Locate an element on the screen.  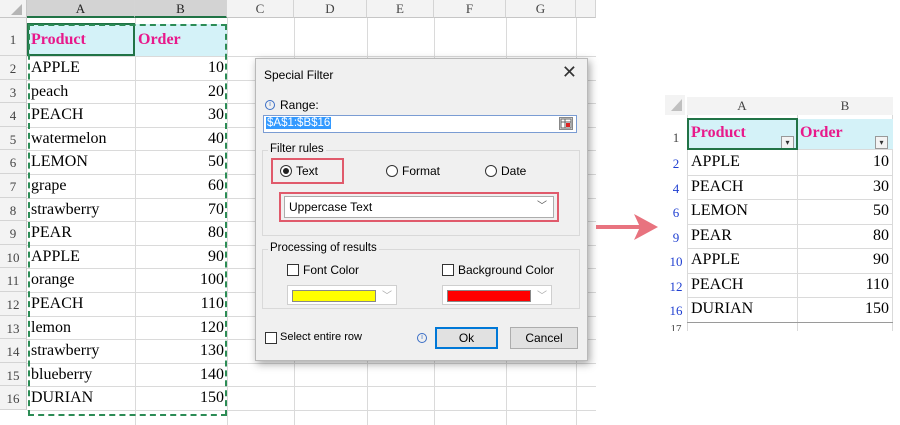
product-cell: LEMON is located at coordinates (742, 211).